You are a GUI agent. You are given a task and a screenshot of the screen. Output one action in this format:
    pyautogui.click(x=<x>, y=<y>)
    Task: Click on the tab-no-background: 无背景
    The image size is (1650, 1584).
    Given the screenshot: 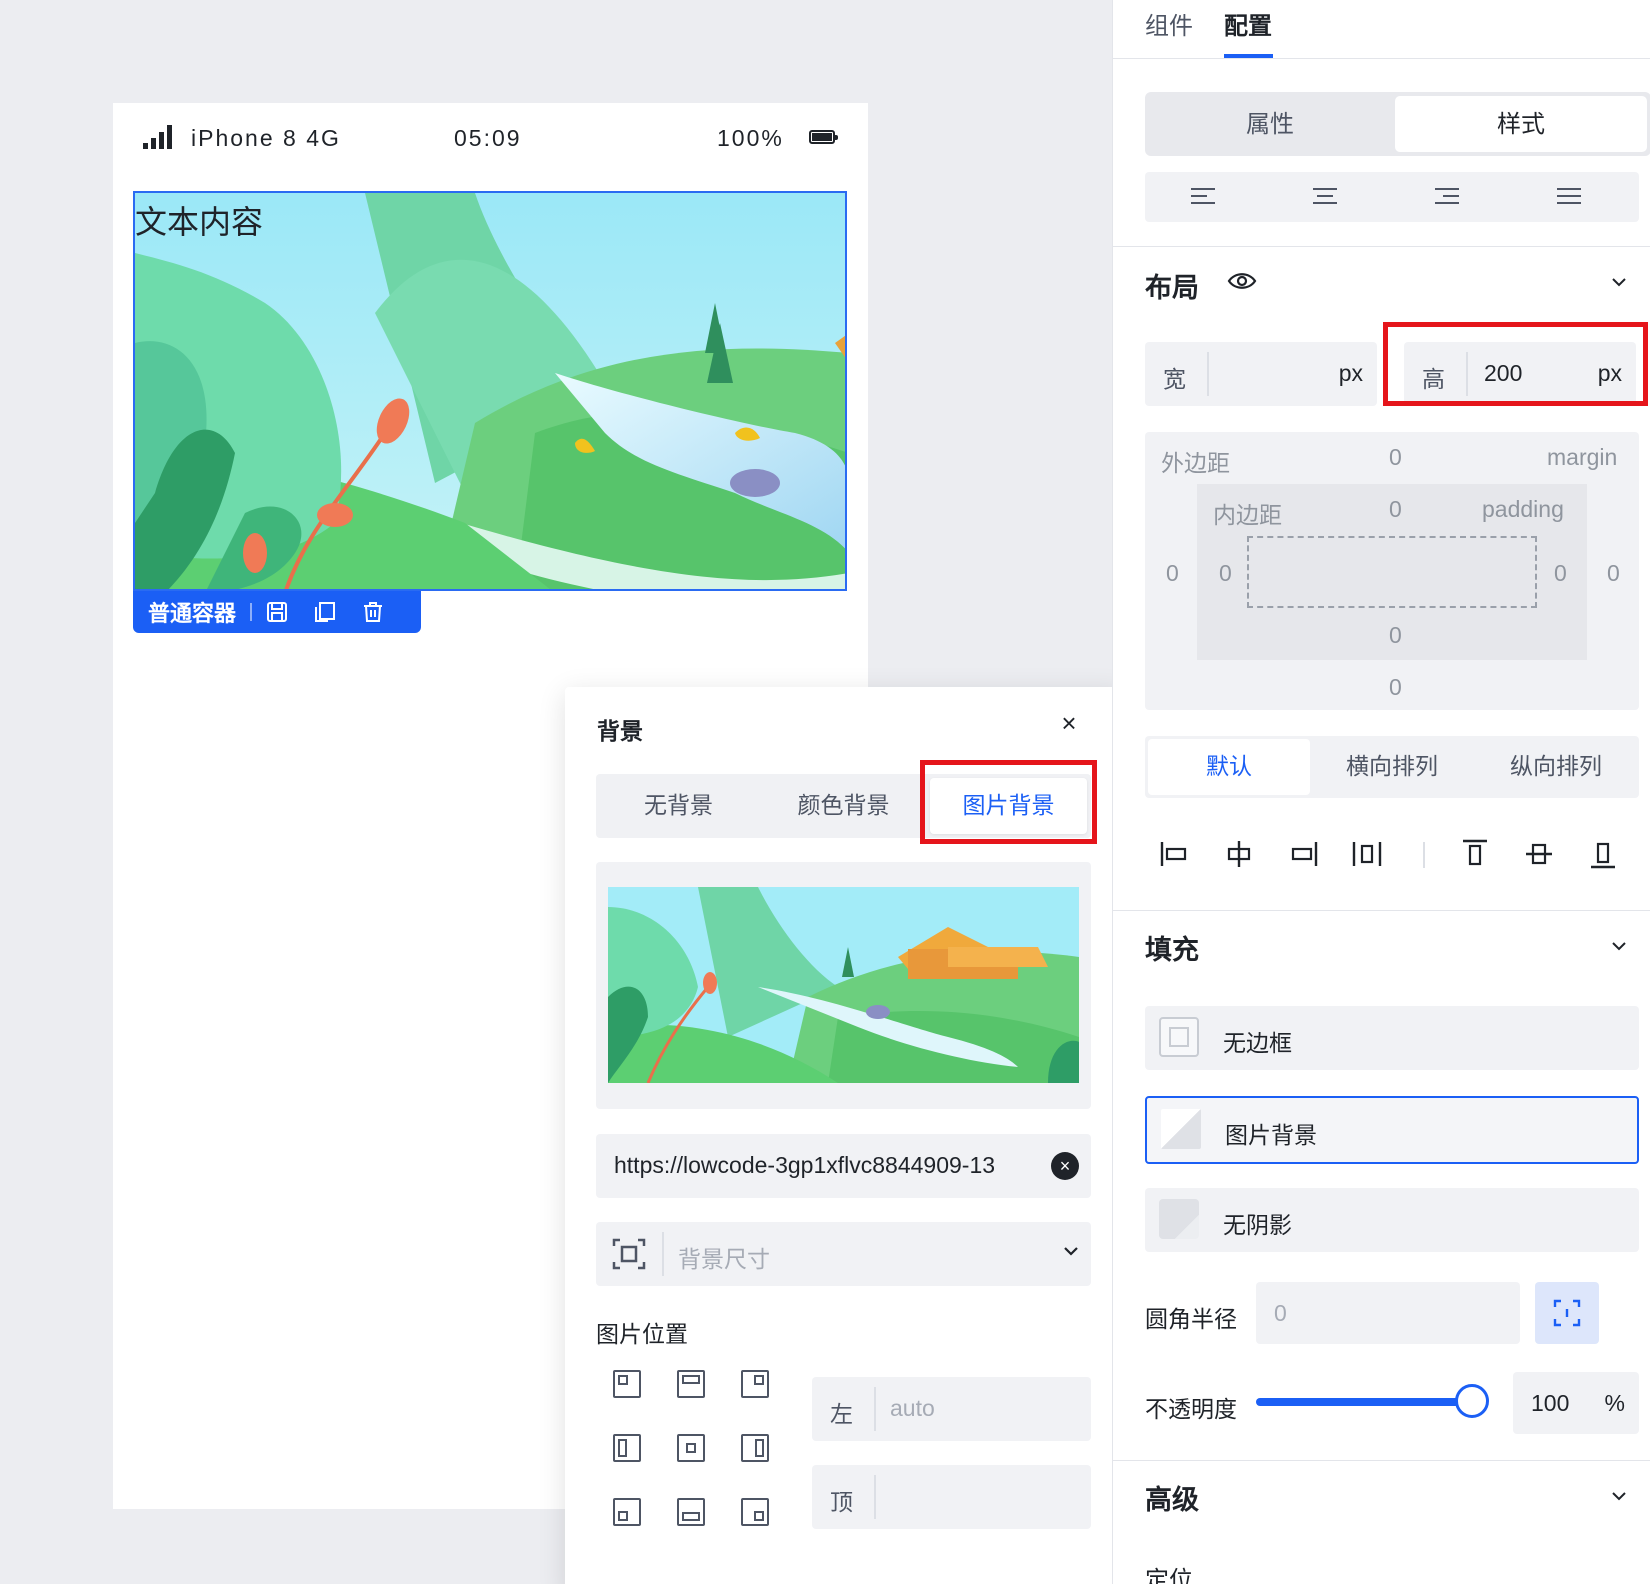 What is the action you would take?
    pyautogui.click(x=678, y=806)
    